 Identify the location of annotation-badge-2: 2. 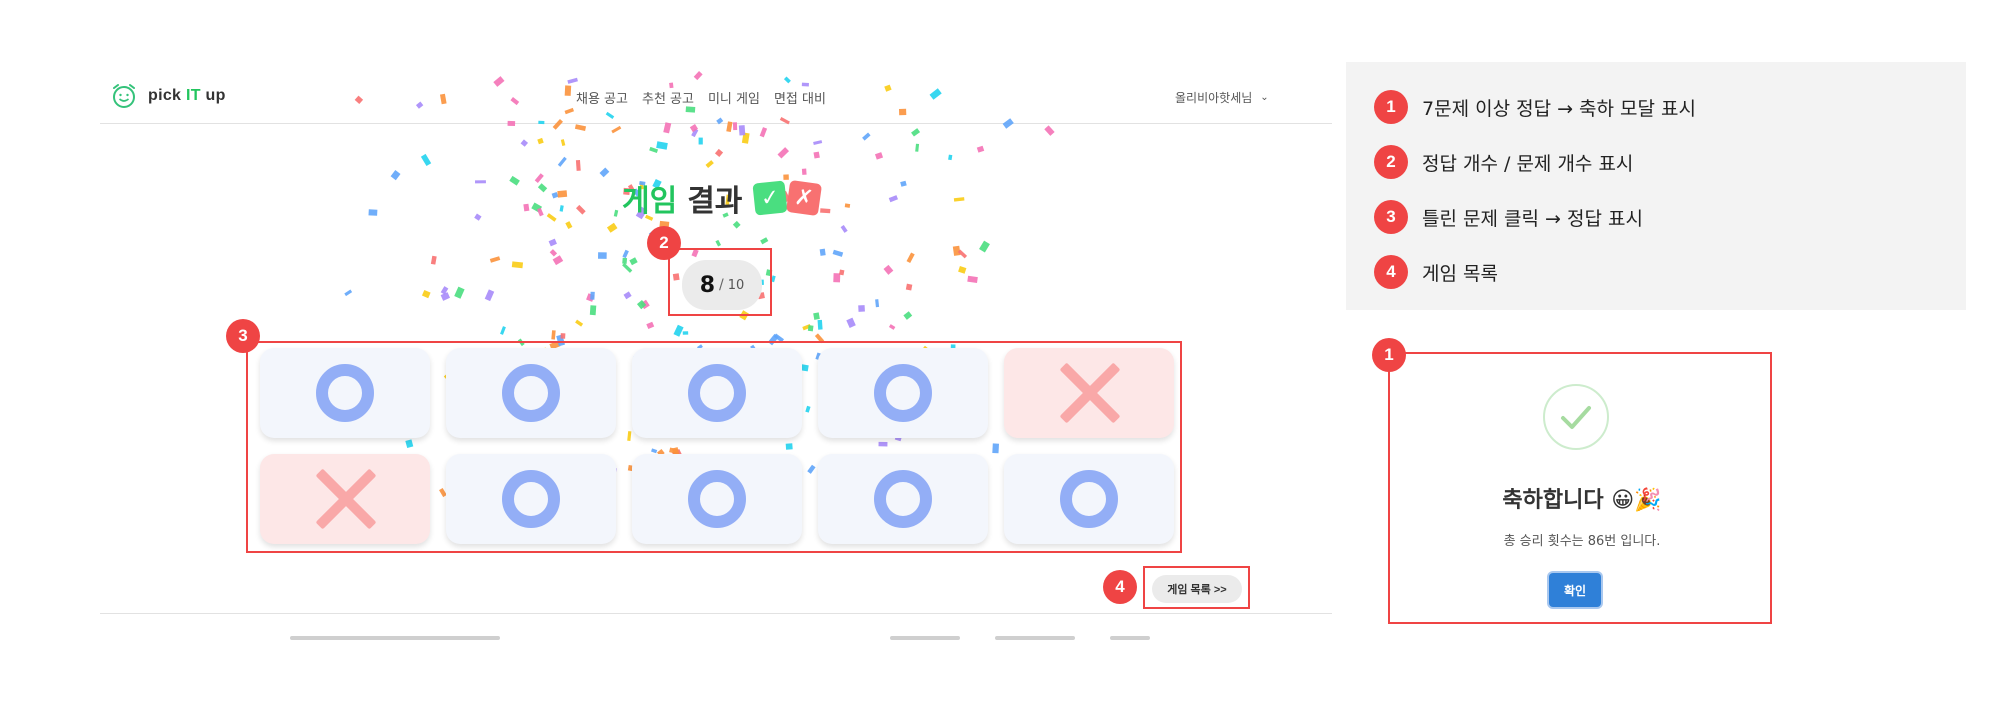
(664, 243).